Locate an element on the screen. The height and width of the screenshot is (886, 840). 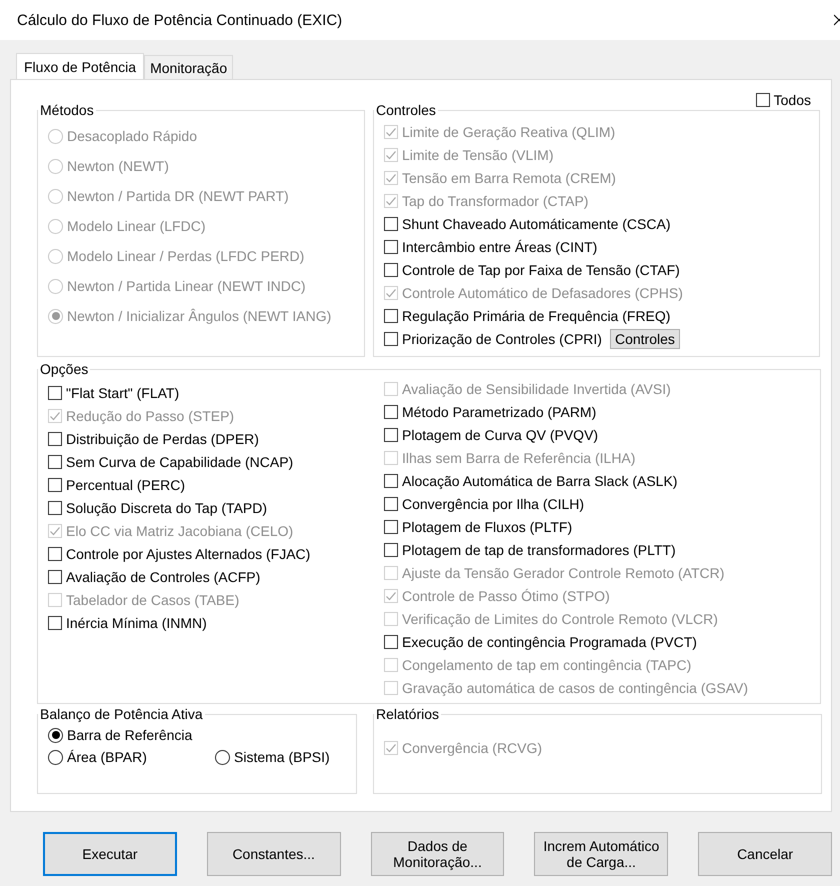
radio-label: Sistema (BPSI) is located at coordinates (282, 757).